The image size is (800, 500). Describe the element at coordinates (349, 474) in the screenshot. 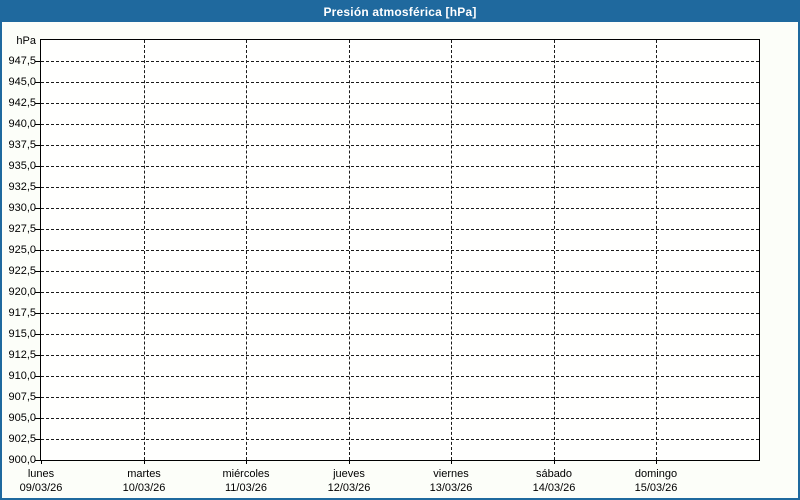

I see `x-axis-day-label: jueves` at that location.